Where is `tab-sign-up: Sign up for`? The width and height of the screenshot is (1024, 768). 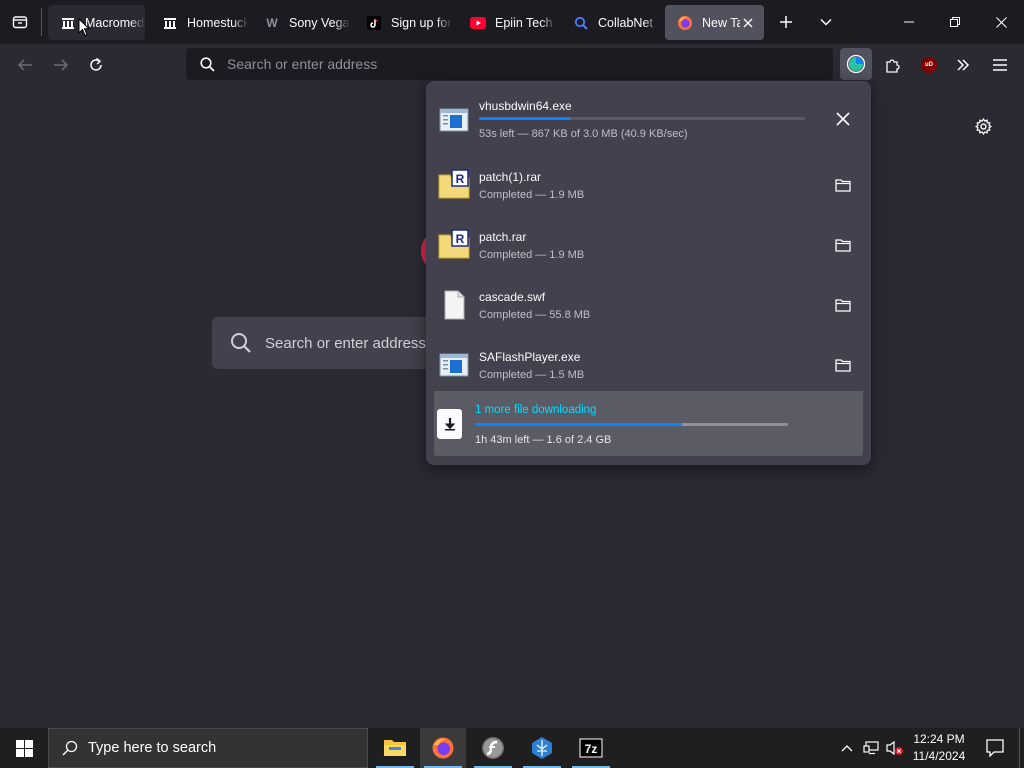
tab-sign-up: Sign up for is located at coordinates (403, 22).